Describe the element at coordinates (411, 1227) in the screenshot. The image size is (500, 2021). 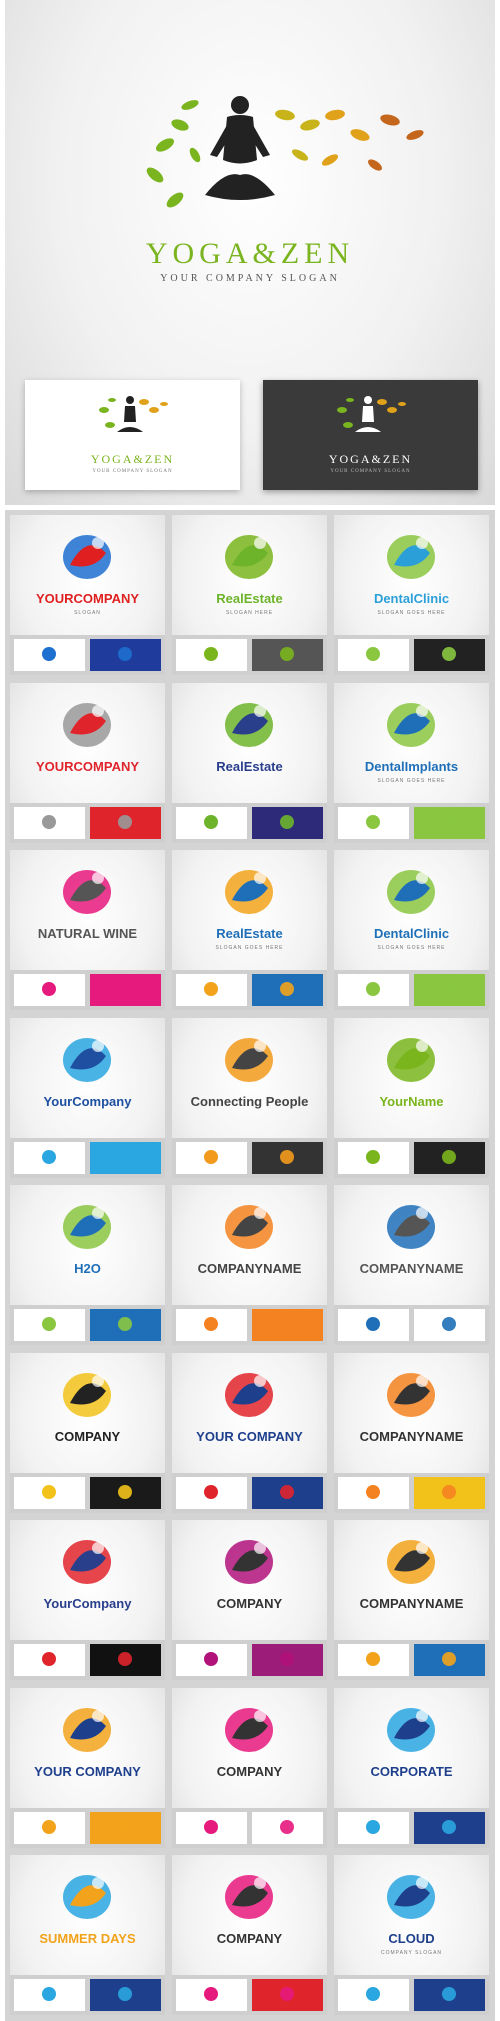
I see `swoosh-icon` at that location.